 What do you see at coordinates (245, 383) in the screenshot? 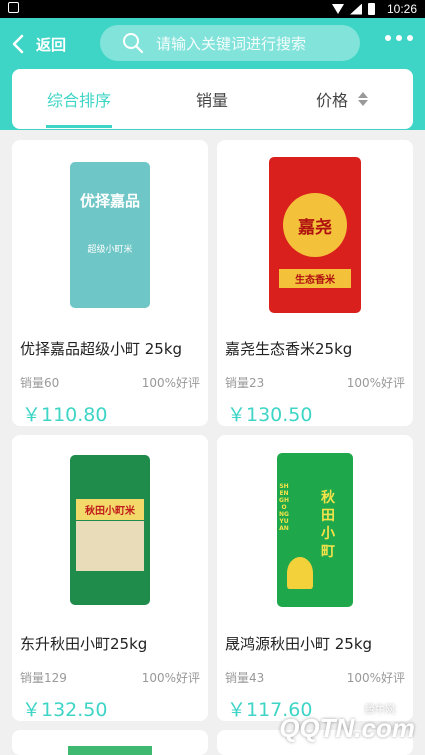
I see `product-sales: 销量23` at bounding box center [245, 383].